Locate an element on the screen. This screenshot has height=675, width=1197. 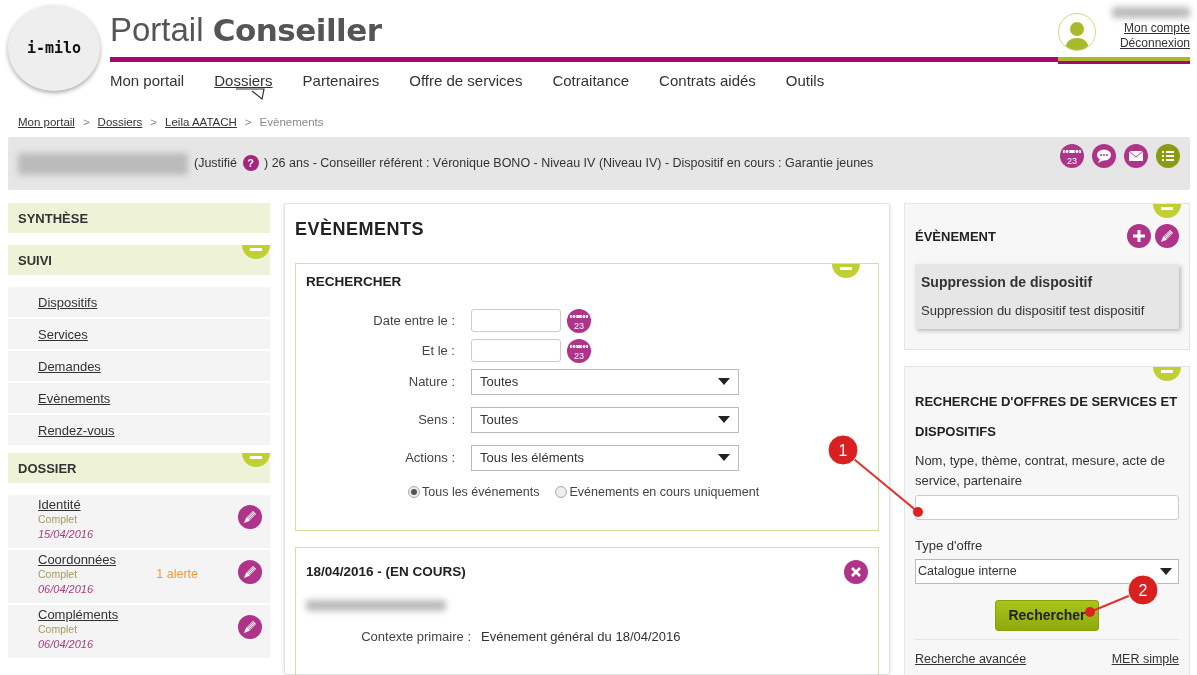
event-card-text: Suppression du dispositif test dispositif is located at coordinates (1033, 311).